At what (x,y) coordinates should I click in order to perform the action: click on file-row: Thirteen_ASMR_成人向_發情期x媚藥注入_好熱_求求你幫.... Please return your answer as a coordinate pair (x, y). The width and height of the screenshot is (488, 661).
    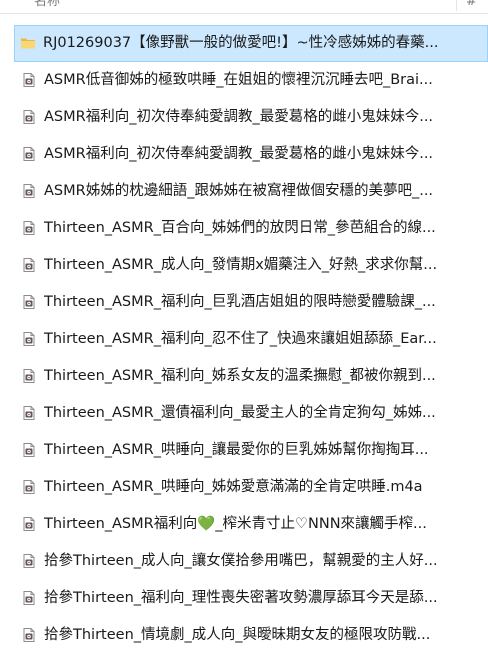
    Looking at the image, I should click on (244, 265).